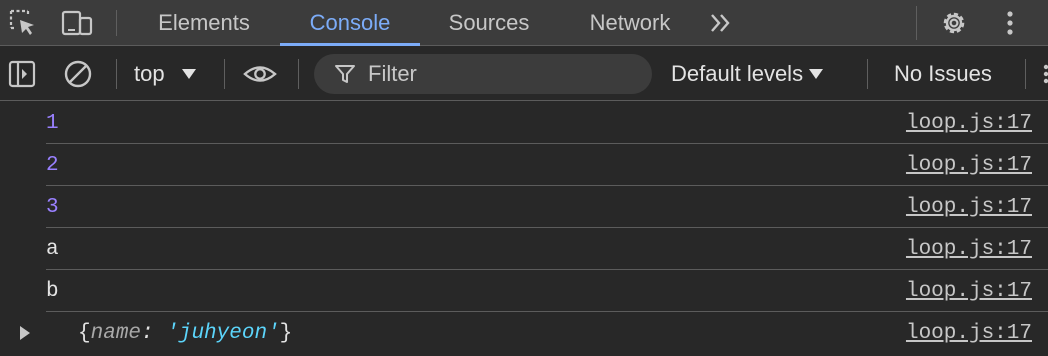 This screenshot has height=356, width=1048. What do you see at coordinates (547, 291) in the screenshot?
I see `console-message: b loop.js:17` at bounding box center [547, 291].